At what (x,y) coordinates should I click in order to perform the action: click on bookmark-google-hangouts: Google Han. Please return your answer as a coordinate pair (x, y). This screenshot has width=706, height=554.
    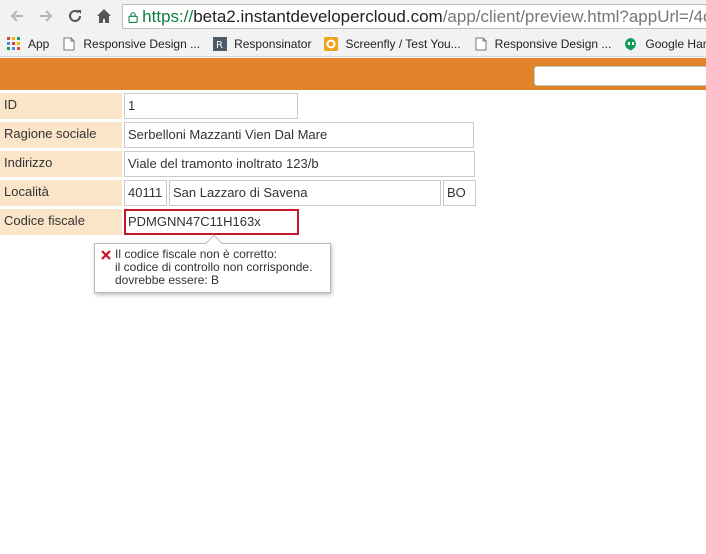
    Looking at the image, I should click on (664, 44).